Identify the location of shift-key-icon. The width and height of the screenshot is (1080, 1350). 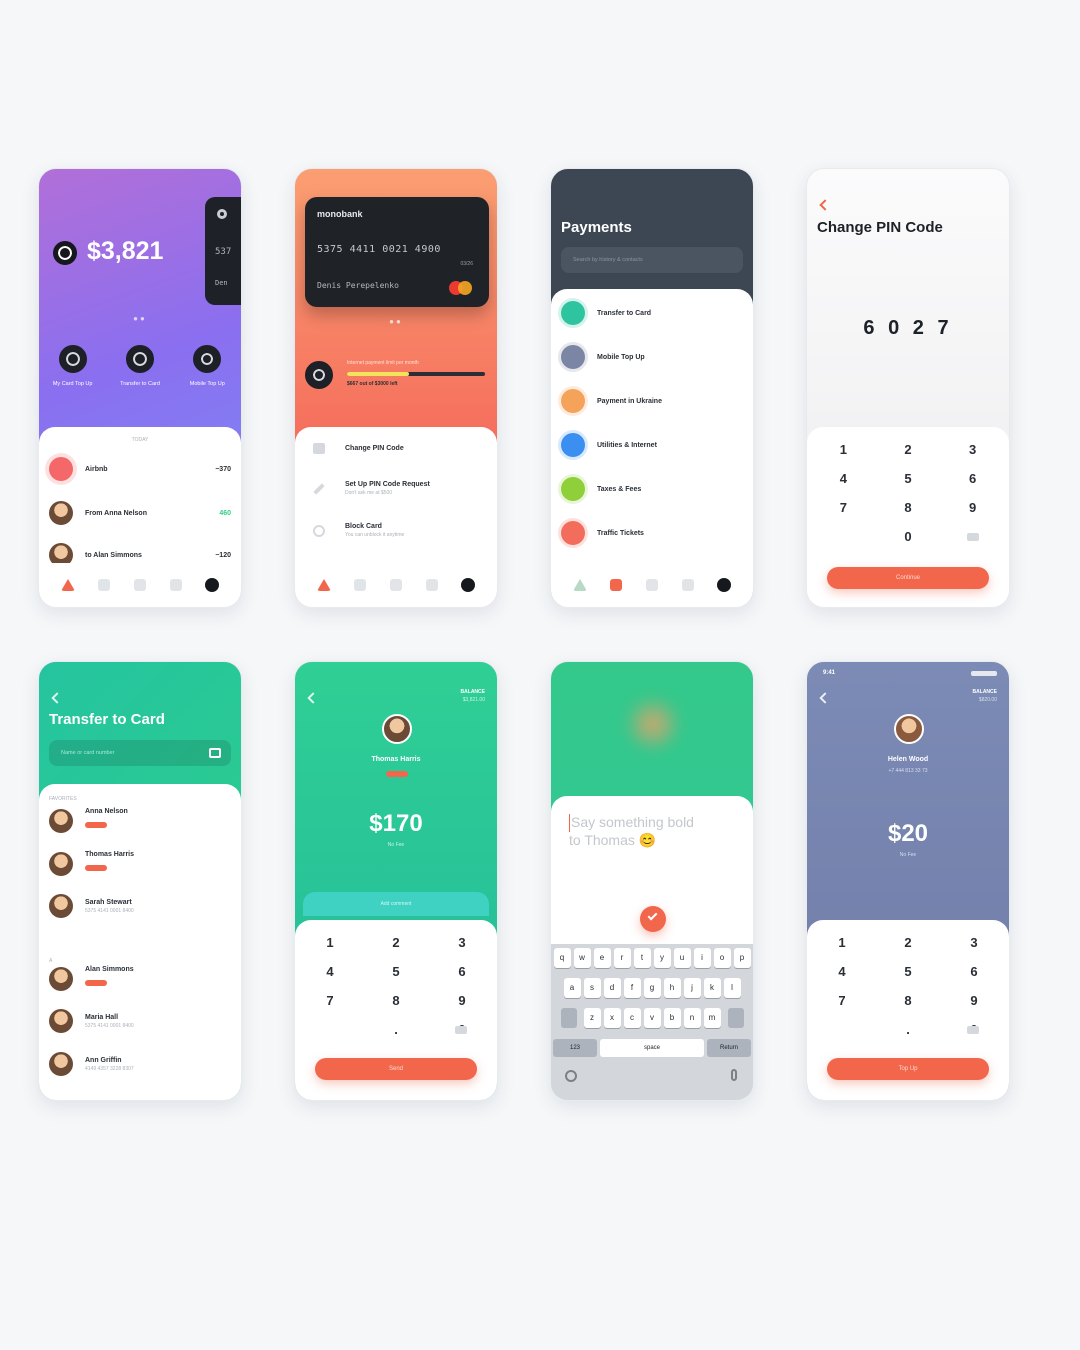
(568, 1018).